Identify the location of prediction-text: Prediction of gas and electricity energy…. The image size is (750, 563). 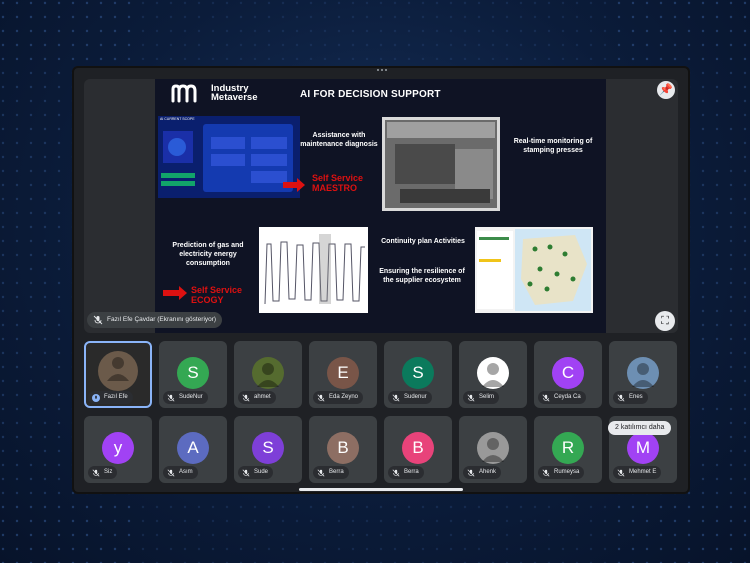
(208, 254).